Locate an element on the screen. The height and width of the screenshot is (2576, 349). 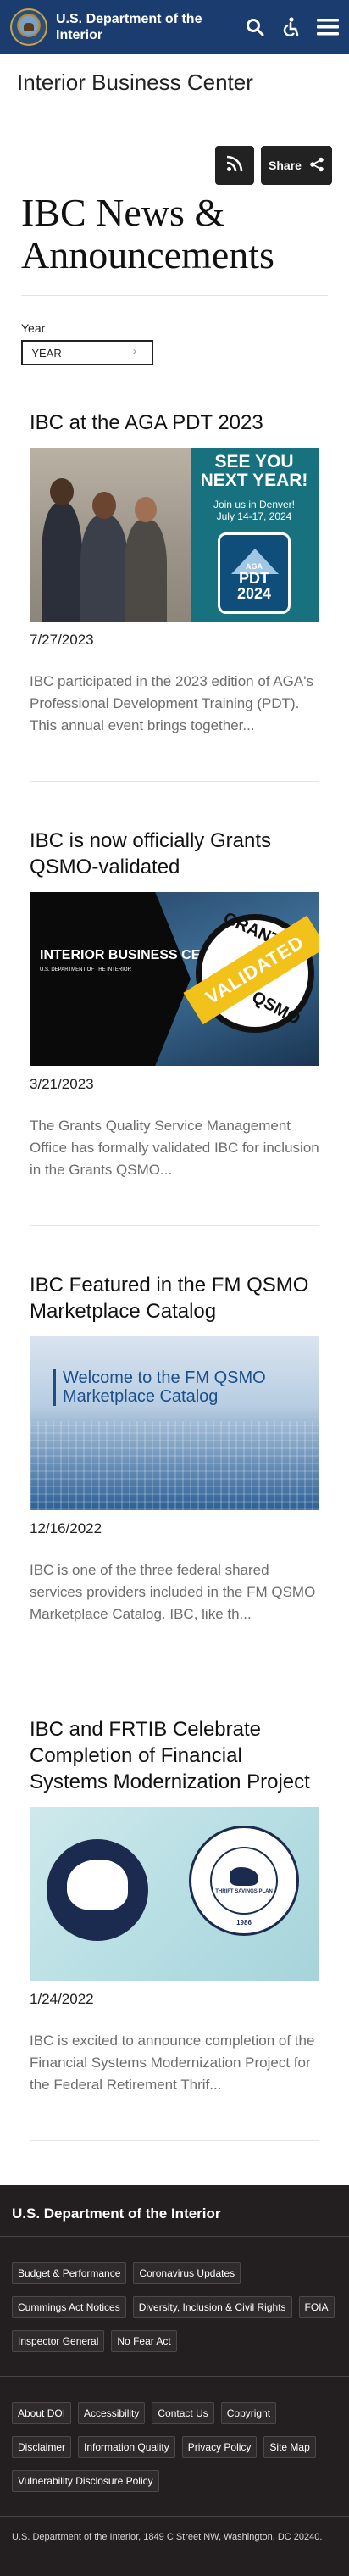
page-title: IBC News & Announcements is located at coordinates (147, 234).